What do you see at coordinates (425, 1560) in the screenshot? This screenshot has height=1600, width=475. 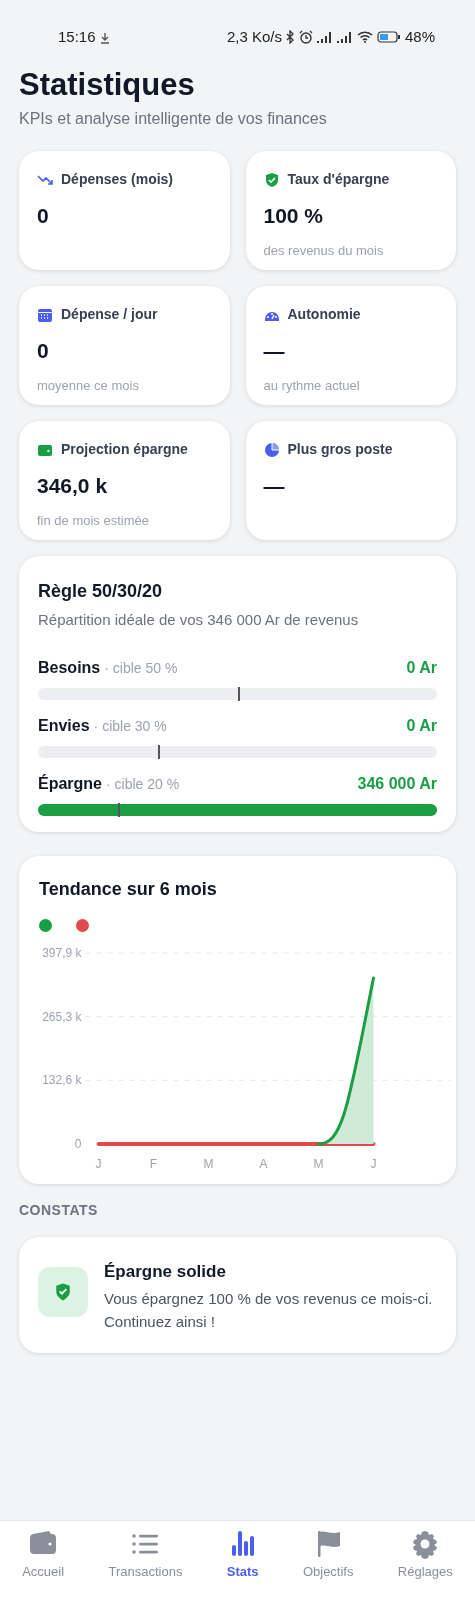 I see `nav-tab: Réglages` at bounding box center [425, 1560].